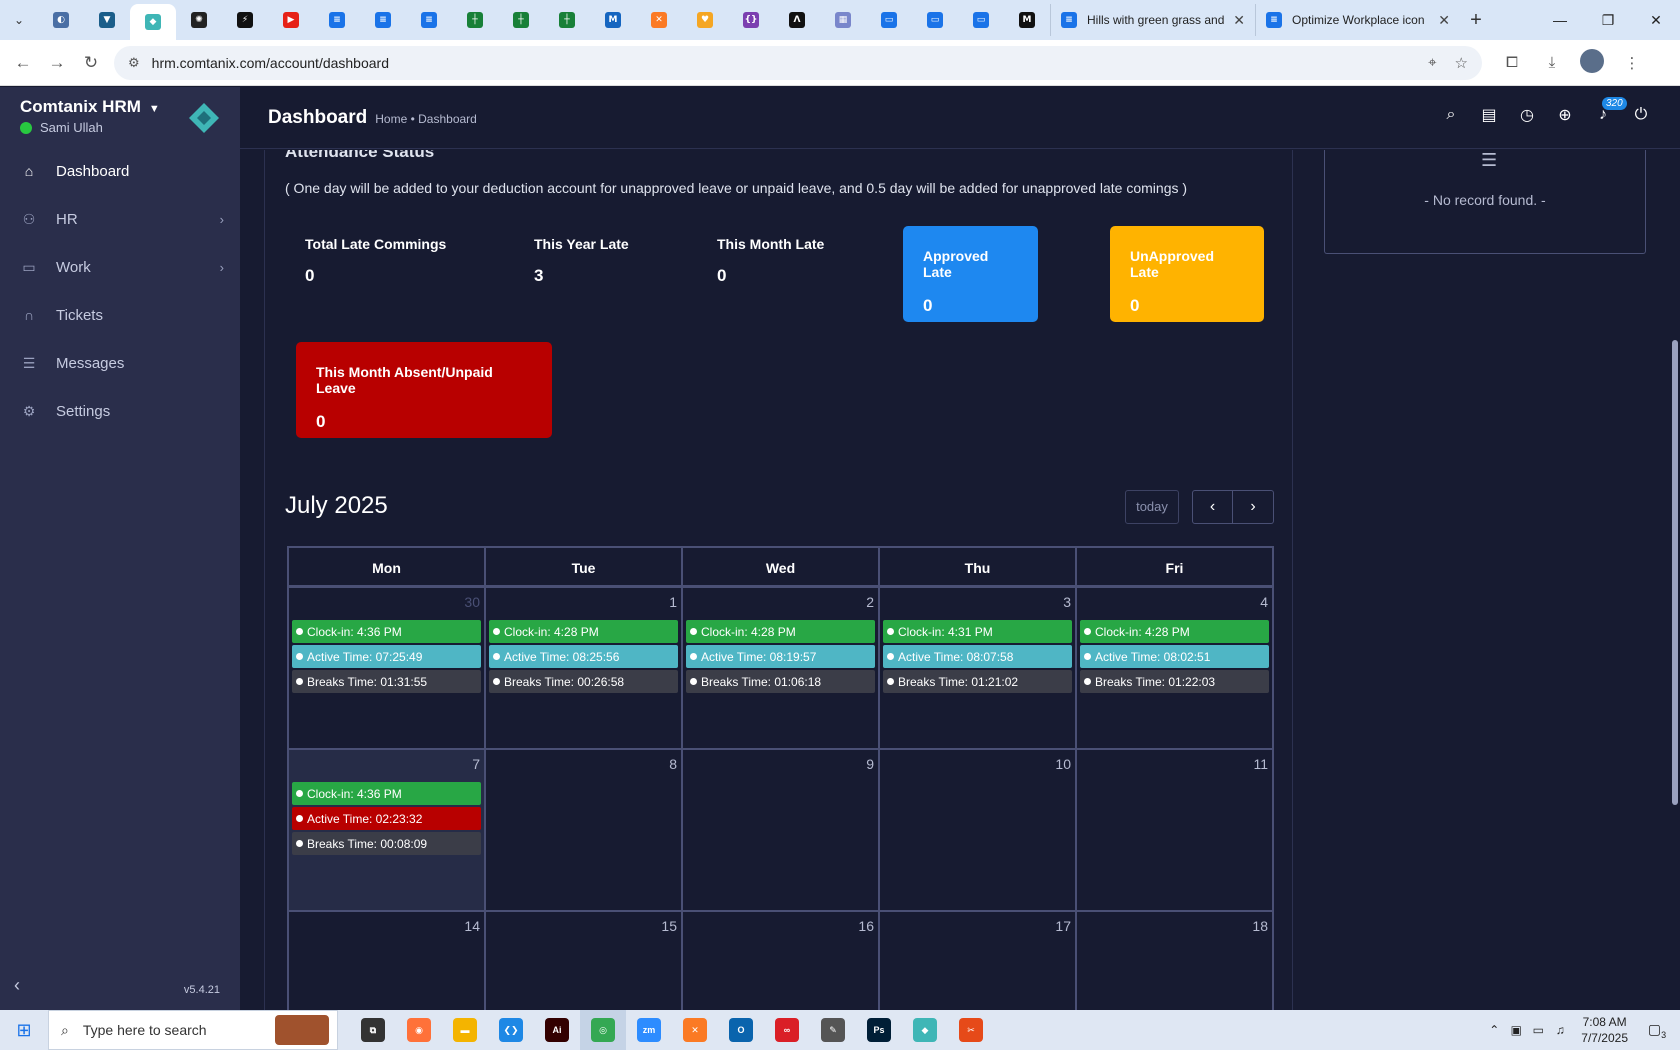  What do you see at coordinates (1592, 62) in the screenshot?
I see `profile-avatar` at bounding box center [1592, 62].